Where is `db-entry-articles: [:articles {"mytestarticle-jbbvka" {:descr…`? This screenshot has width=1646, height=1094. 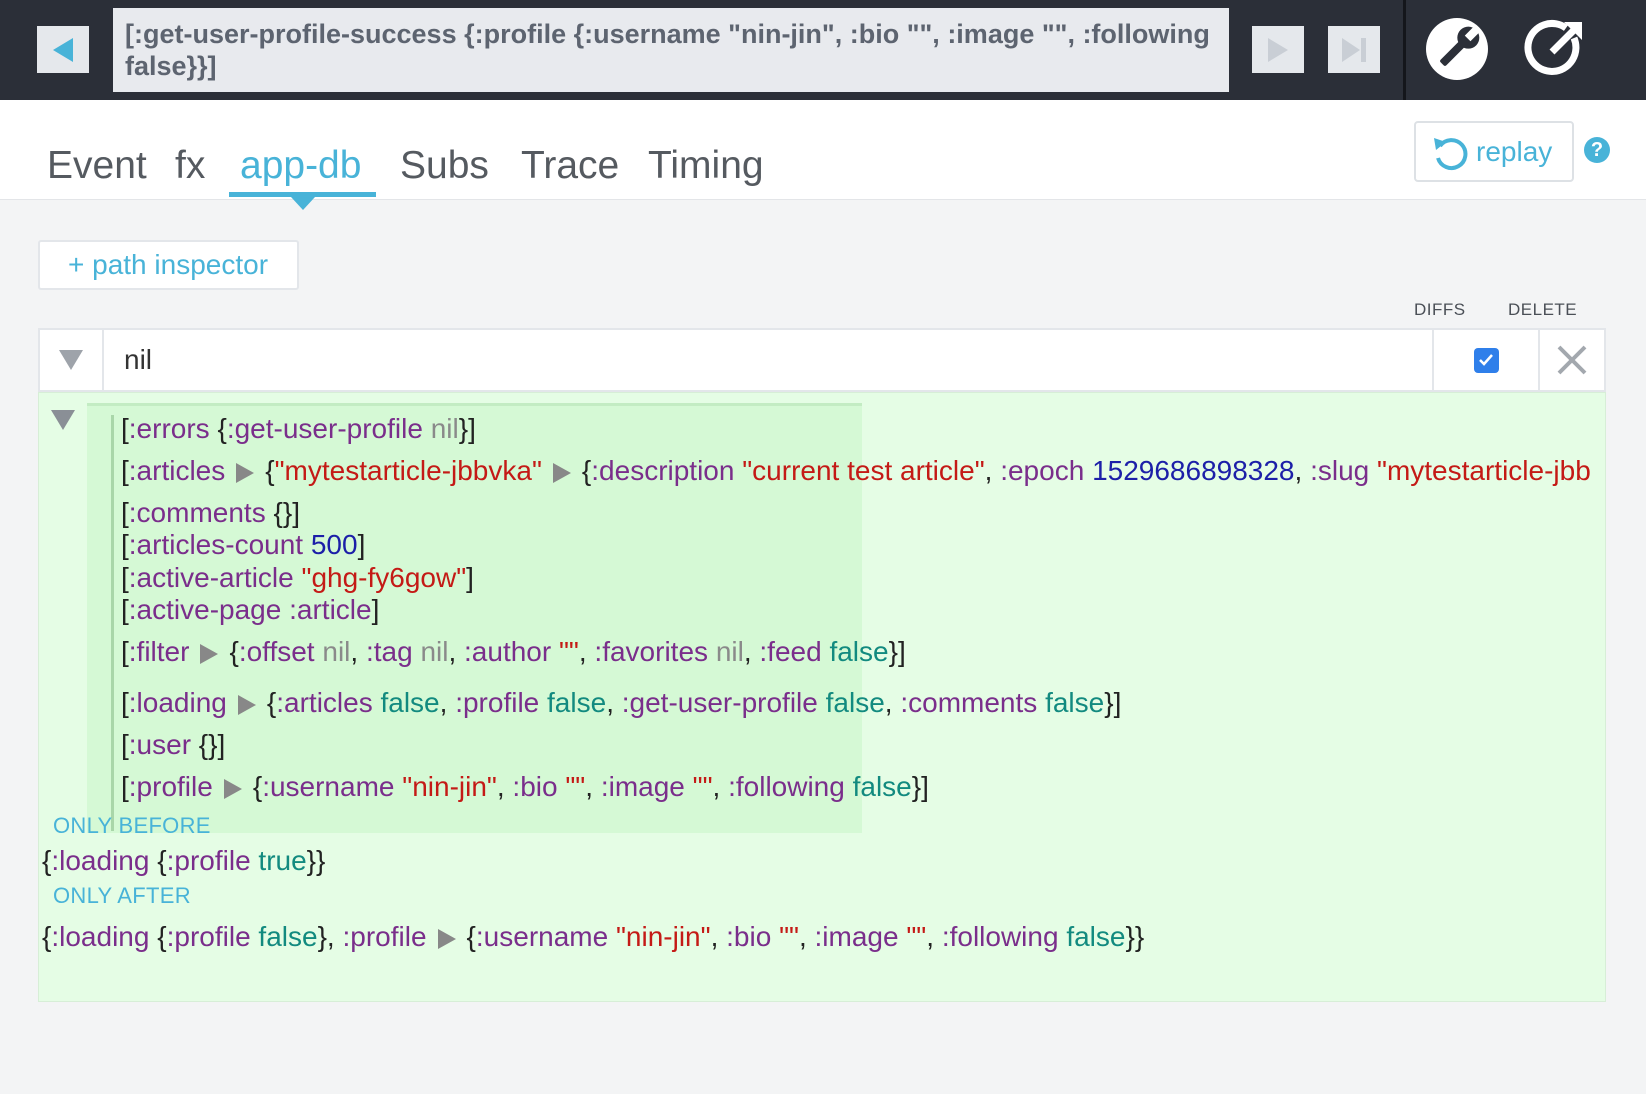 db-entry-articles: [:articles {"mytestarticle-jbbvka" {:descr… is located at coordinates (856, 470).